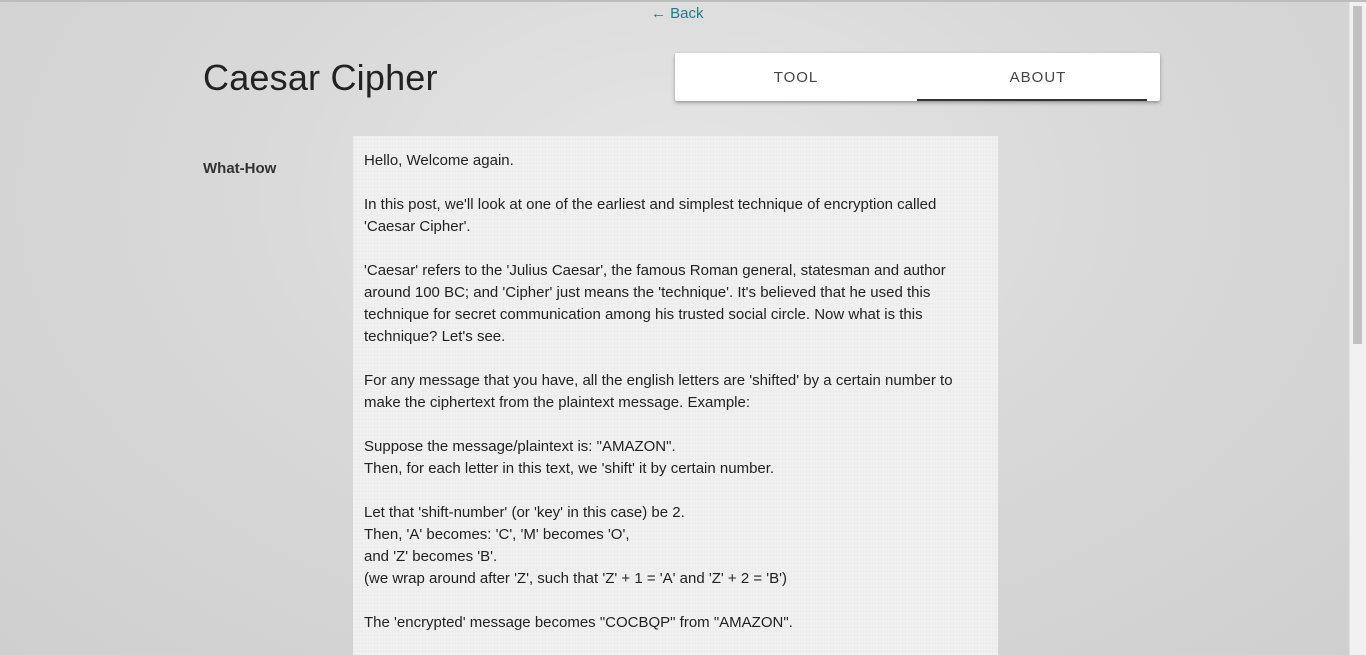 The height and width of the screenshot is (655, 1366). Describe the element at coordinates (1357, 175) in the screenshot. I see `scrollbar-thumb` at that location.